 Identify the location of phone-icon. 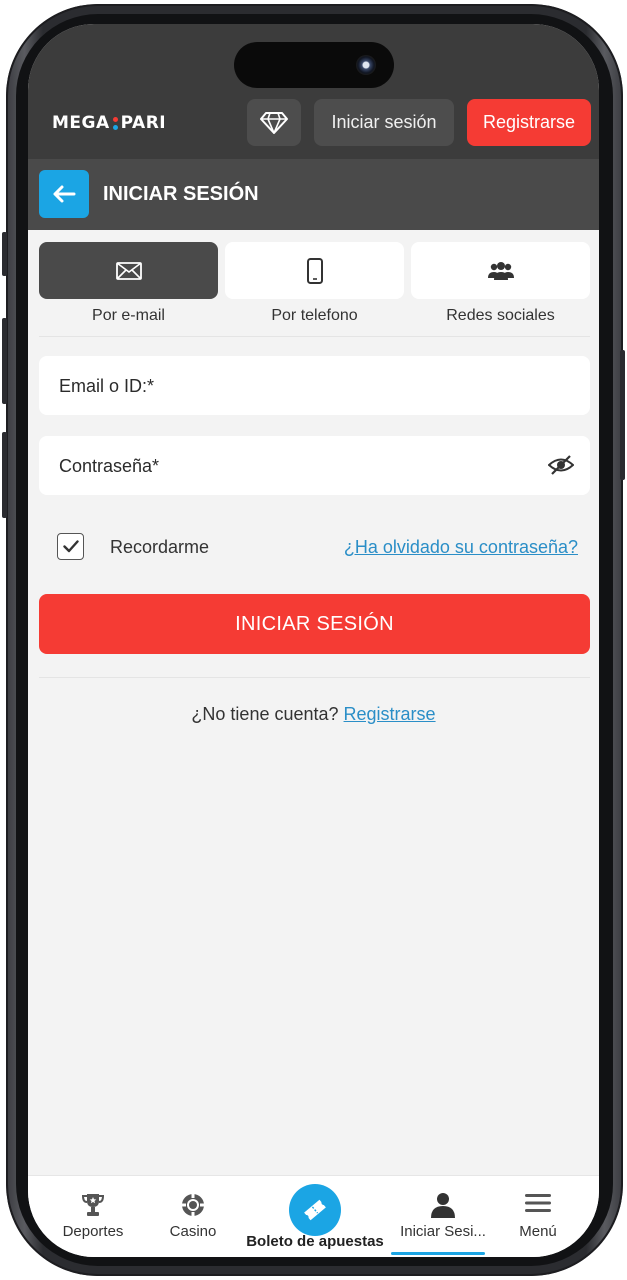
(314, 270).